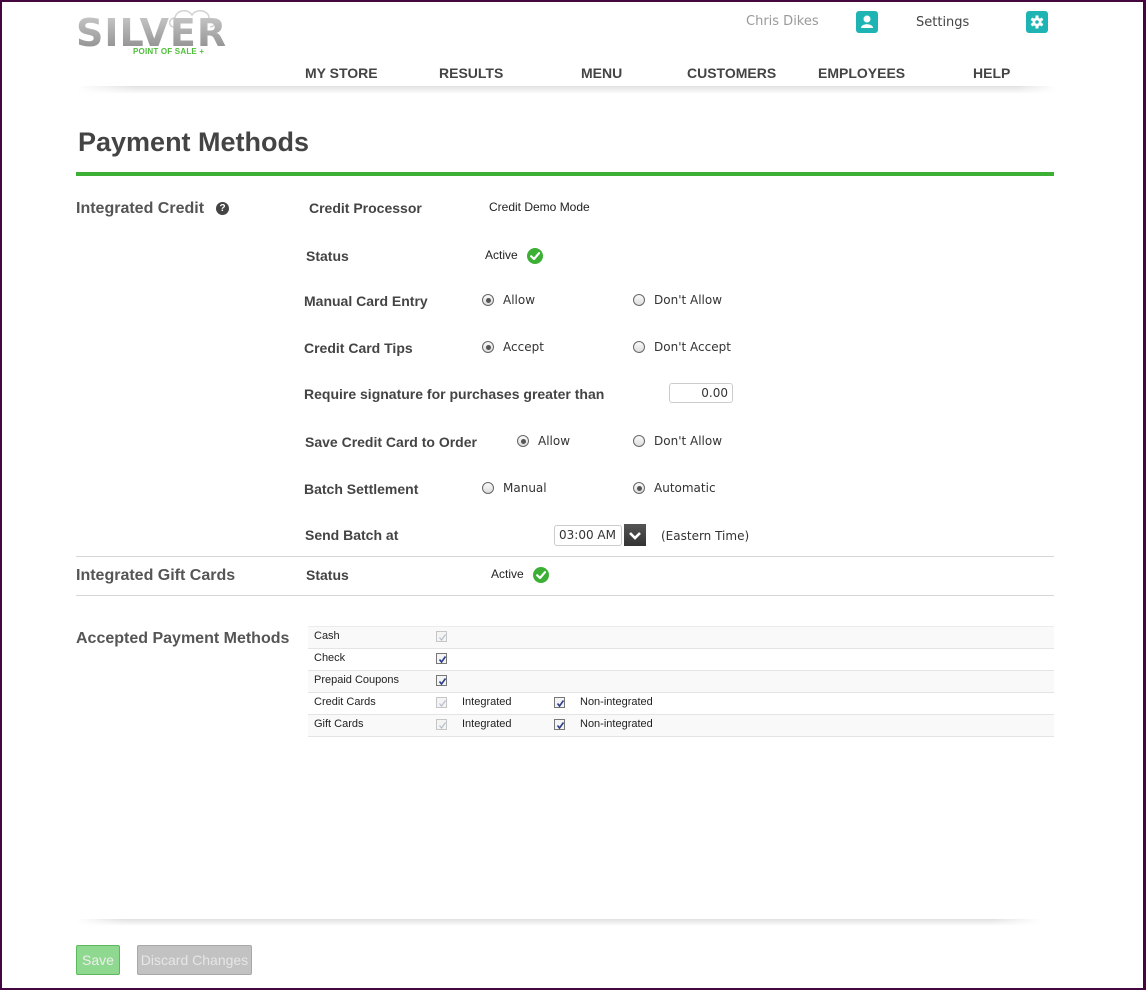 The width and height of the screenshot is (1146, 990). I want to click on nav-my-store: MY STORE, so click(341, 73).